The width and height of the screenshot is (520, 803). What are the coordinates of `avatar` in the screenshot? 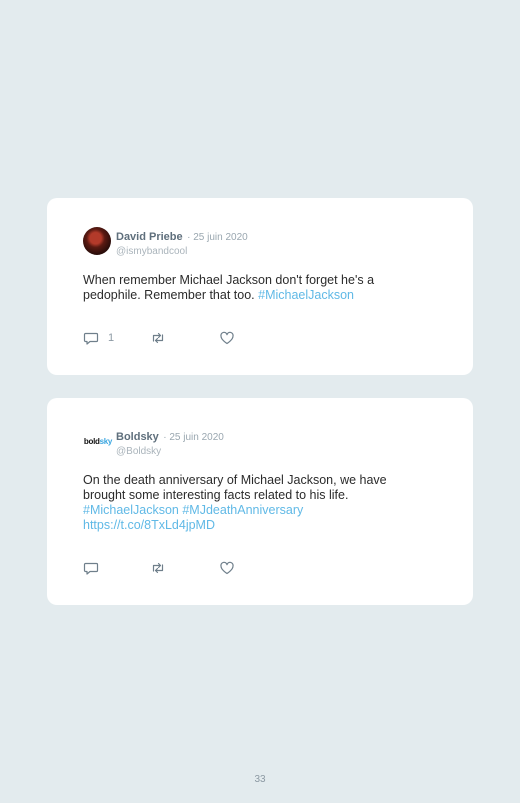 It's located at (97, 241).